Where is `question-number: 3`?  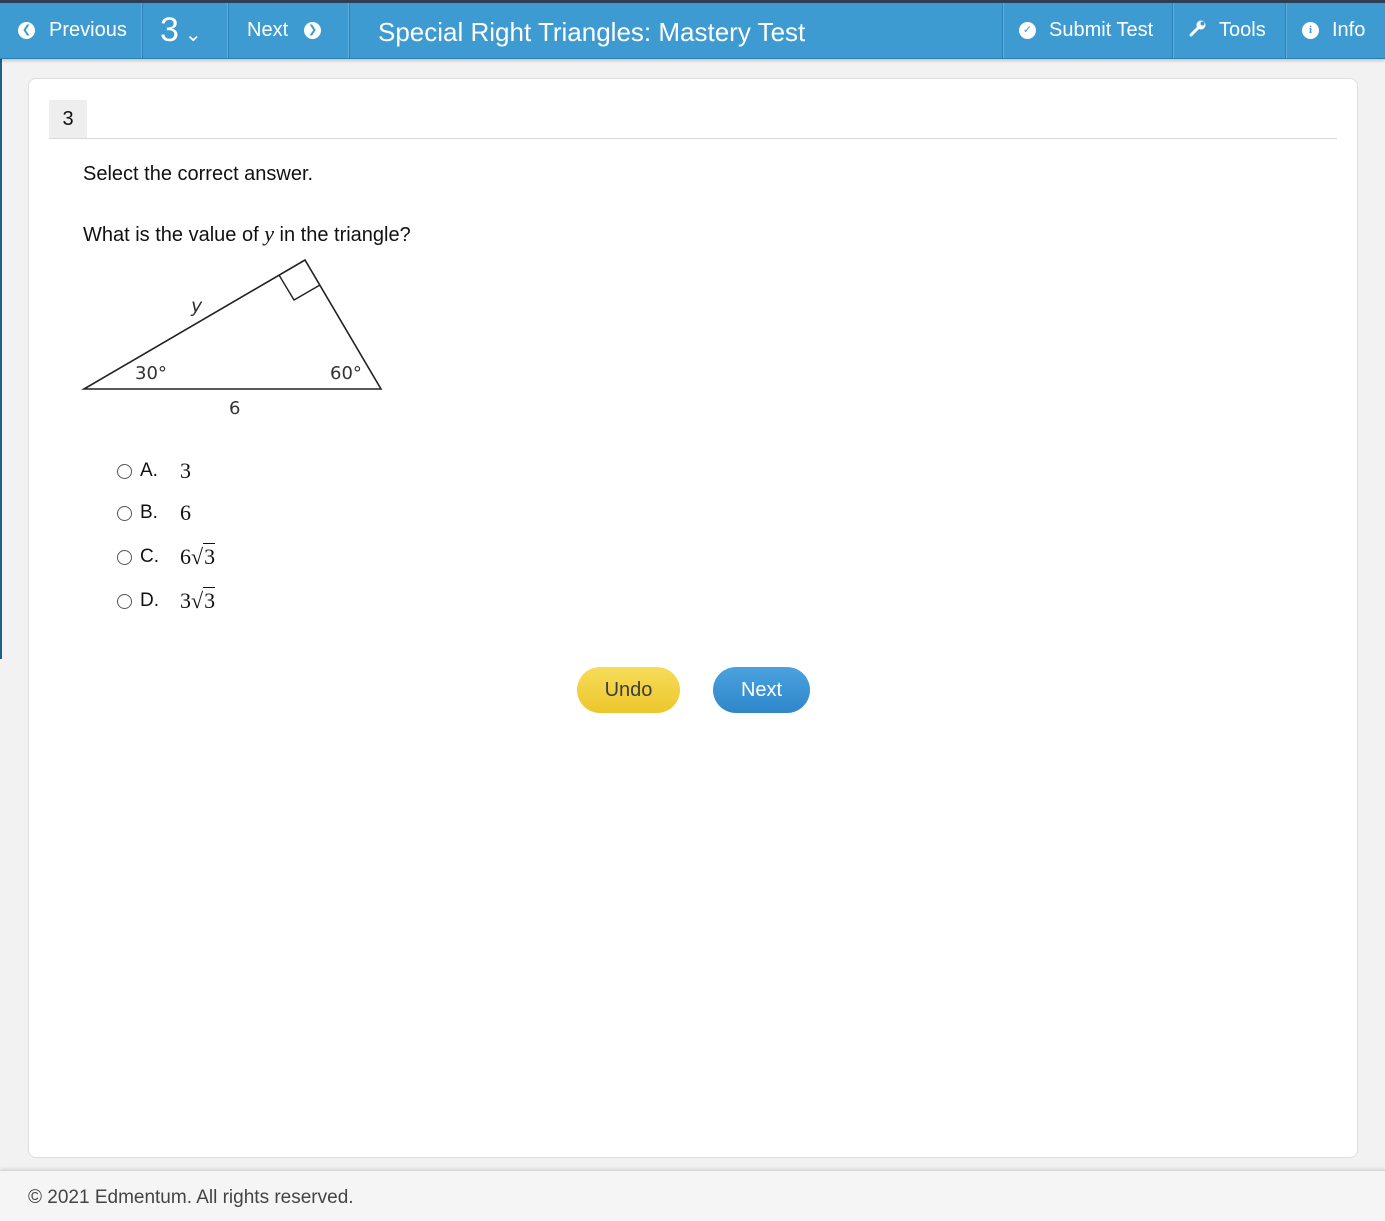 question-number: 3 is located at coordinates (169, 30).